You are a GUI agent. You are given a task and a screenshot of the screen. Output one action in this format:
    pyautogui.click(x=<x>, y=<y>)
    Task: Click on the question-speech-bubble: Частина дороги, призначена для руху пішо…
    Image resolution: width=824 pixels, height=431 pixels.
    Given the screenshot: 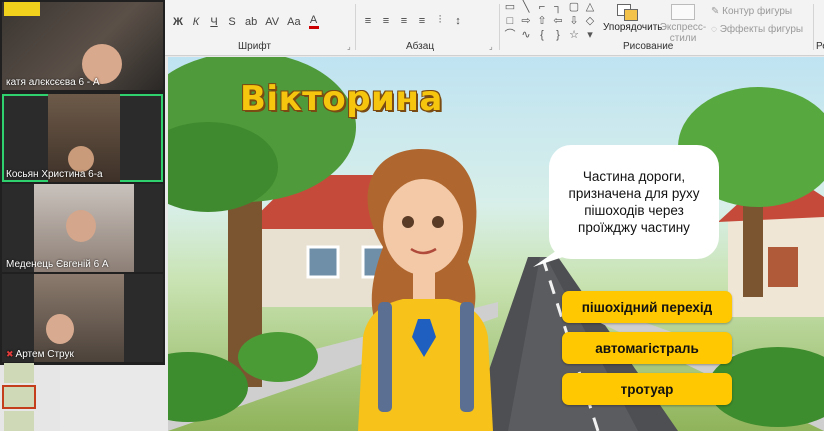 What is the action you would take?
    pyautogui.click(x=634, y=202)
    